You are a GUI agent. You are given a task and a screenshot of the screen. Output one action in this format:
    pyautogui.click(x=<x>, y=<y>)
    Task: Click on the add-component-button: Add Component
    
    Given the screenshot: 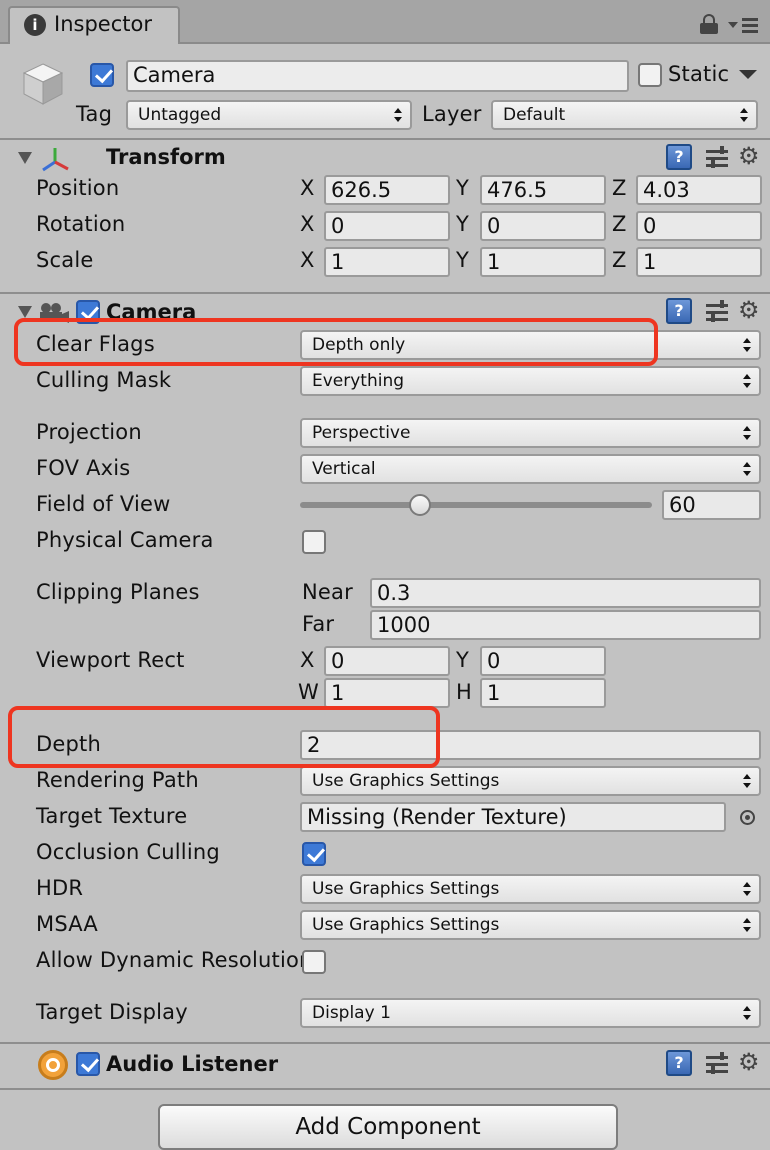 What is the action you would take?
    pyautogui.click(x=388, y=1127)
    